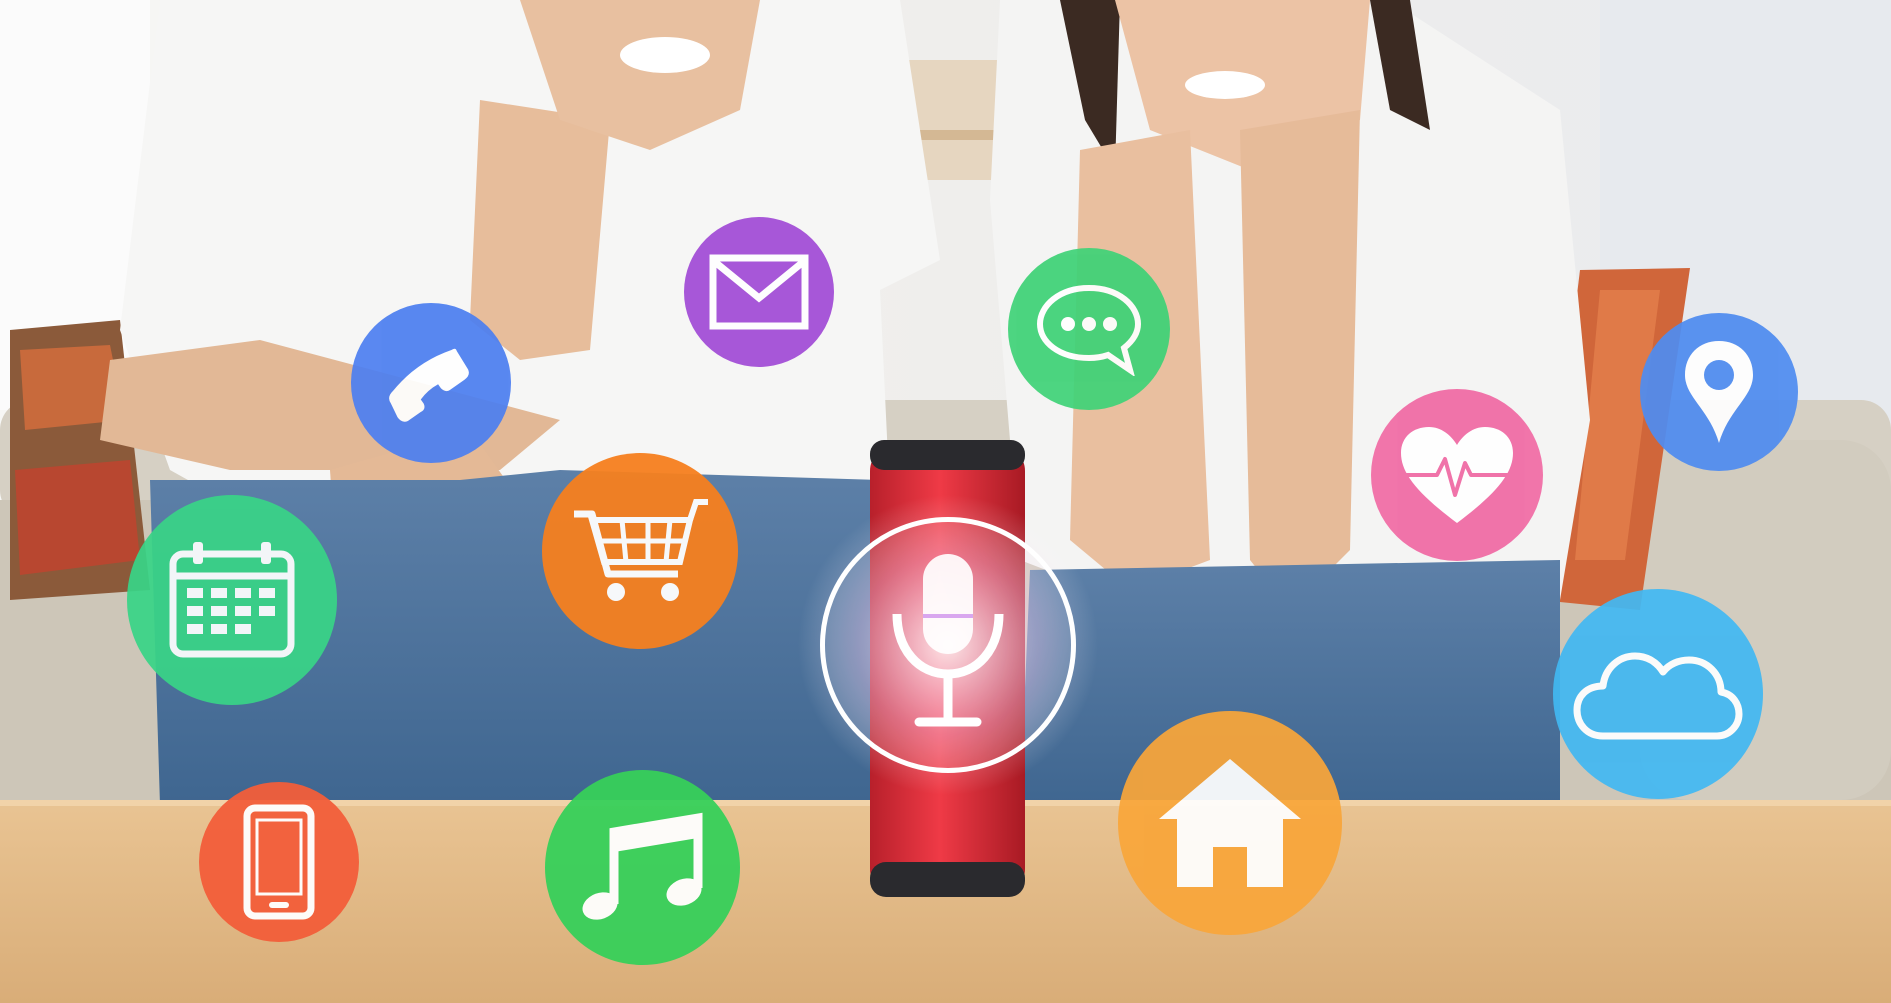 The width and height of the screenshot is (1891, 1003). I want to click on home-icon, so click(1230, 823).